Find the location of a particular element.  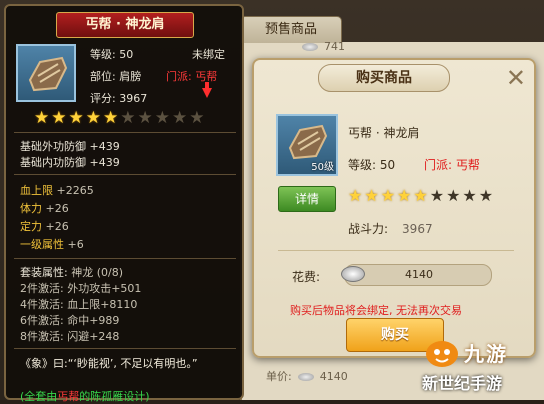

set-bonus-row: 2件激活: 外功攻击+501 is located at coordinates (80, 288).